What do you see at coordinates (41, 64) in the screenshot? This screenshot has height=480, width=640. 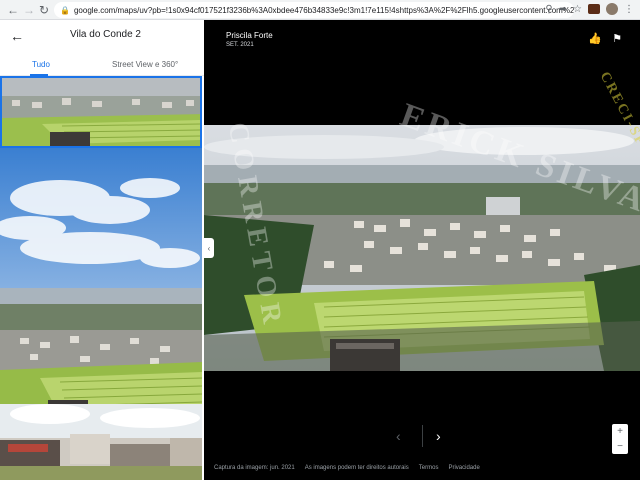 I see `tab-all: Tudo` at bounding box center [41, 64].